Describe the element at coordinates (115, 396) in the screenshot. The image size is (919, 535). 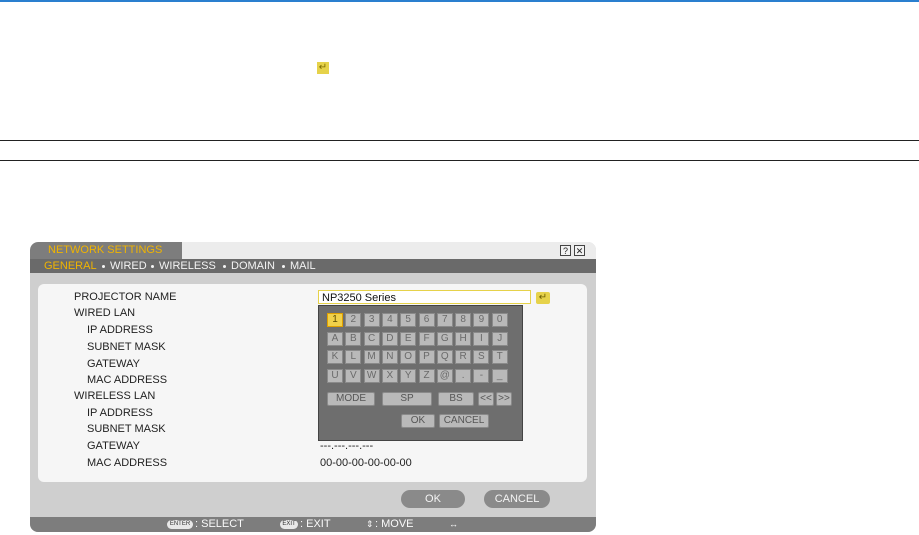
I see `wireless-lan-label: WIRELESS LAN` at that location.